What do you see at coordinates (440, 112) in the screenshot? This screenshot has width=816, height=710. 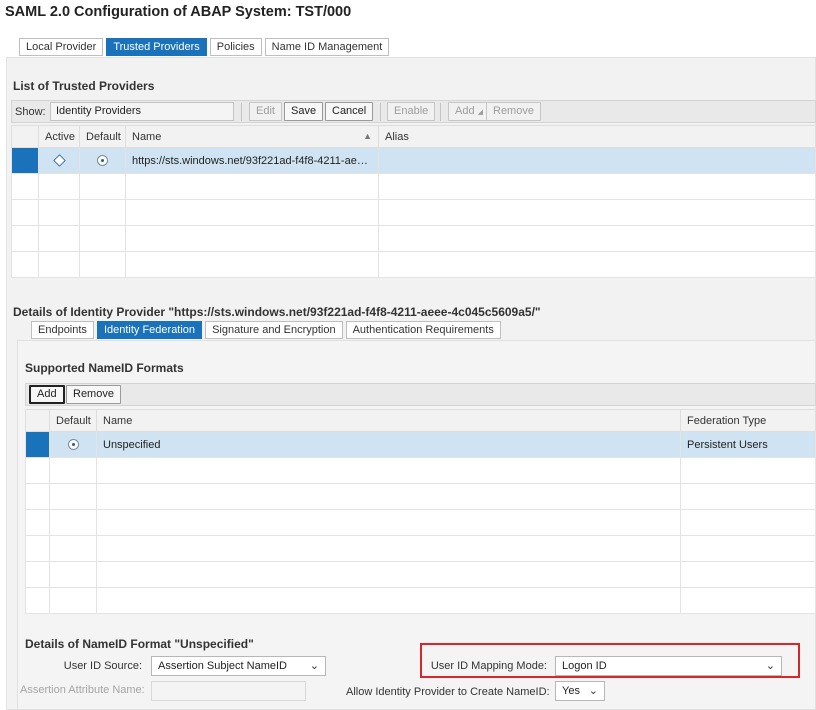 I see `toolbar-separator` at bounding box center [440, 112].